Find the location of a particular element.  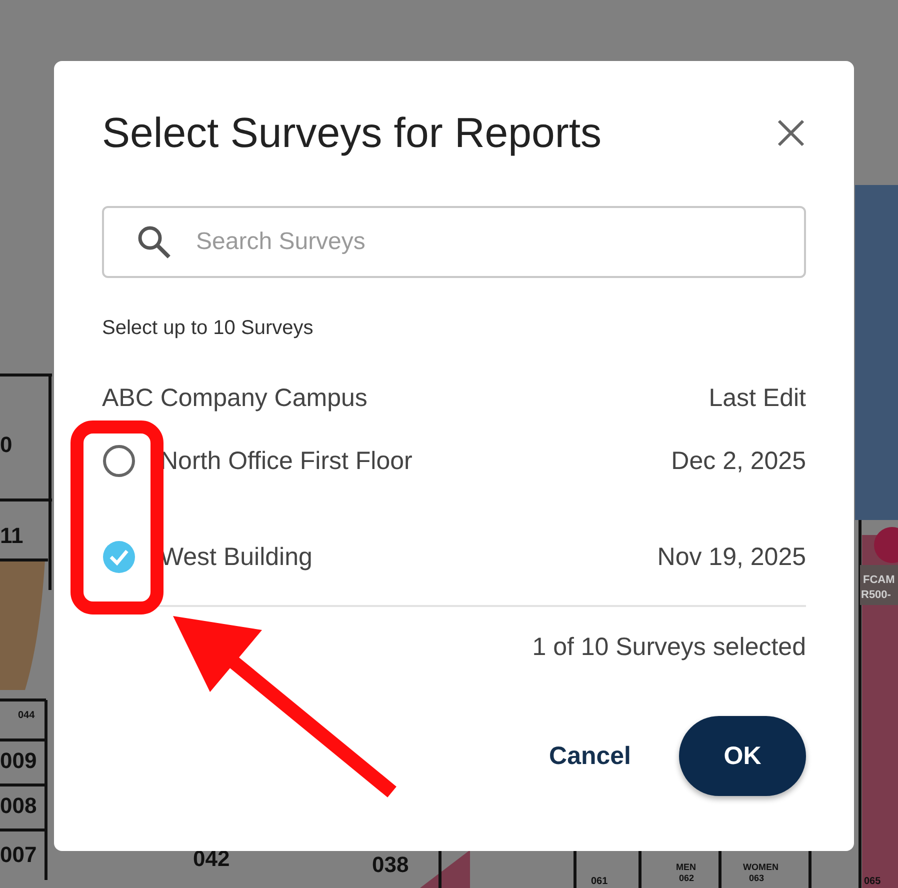

room-label: FCAM is located at coordinates (879, 580).